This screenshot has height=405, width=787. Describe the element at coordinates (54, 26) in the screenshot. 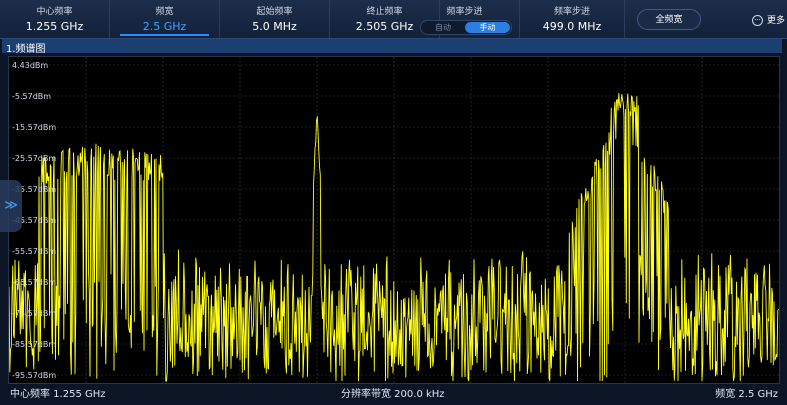

I see `center-frequency-value: 1.255 GHz` at that location.